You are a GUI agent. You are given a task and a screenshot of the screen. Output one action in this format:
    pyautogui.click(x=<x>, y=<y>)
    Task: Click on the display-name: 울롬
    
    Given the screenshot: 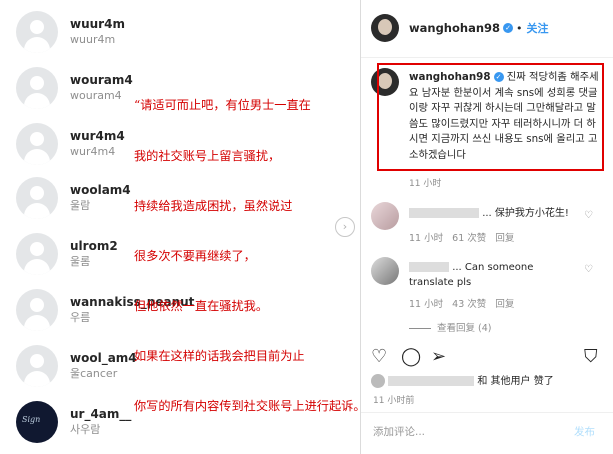 What is the action you would take?
    pyautogui.click(x=80, y=261)
    